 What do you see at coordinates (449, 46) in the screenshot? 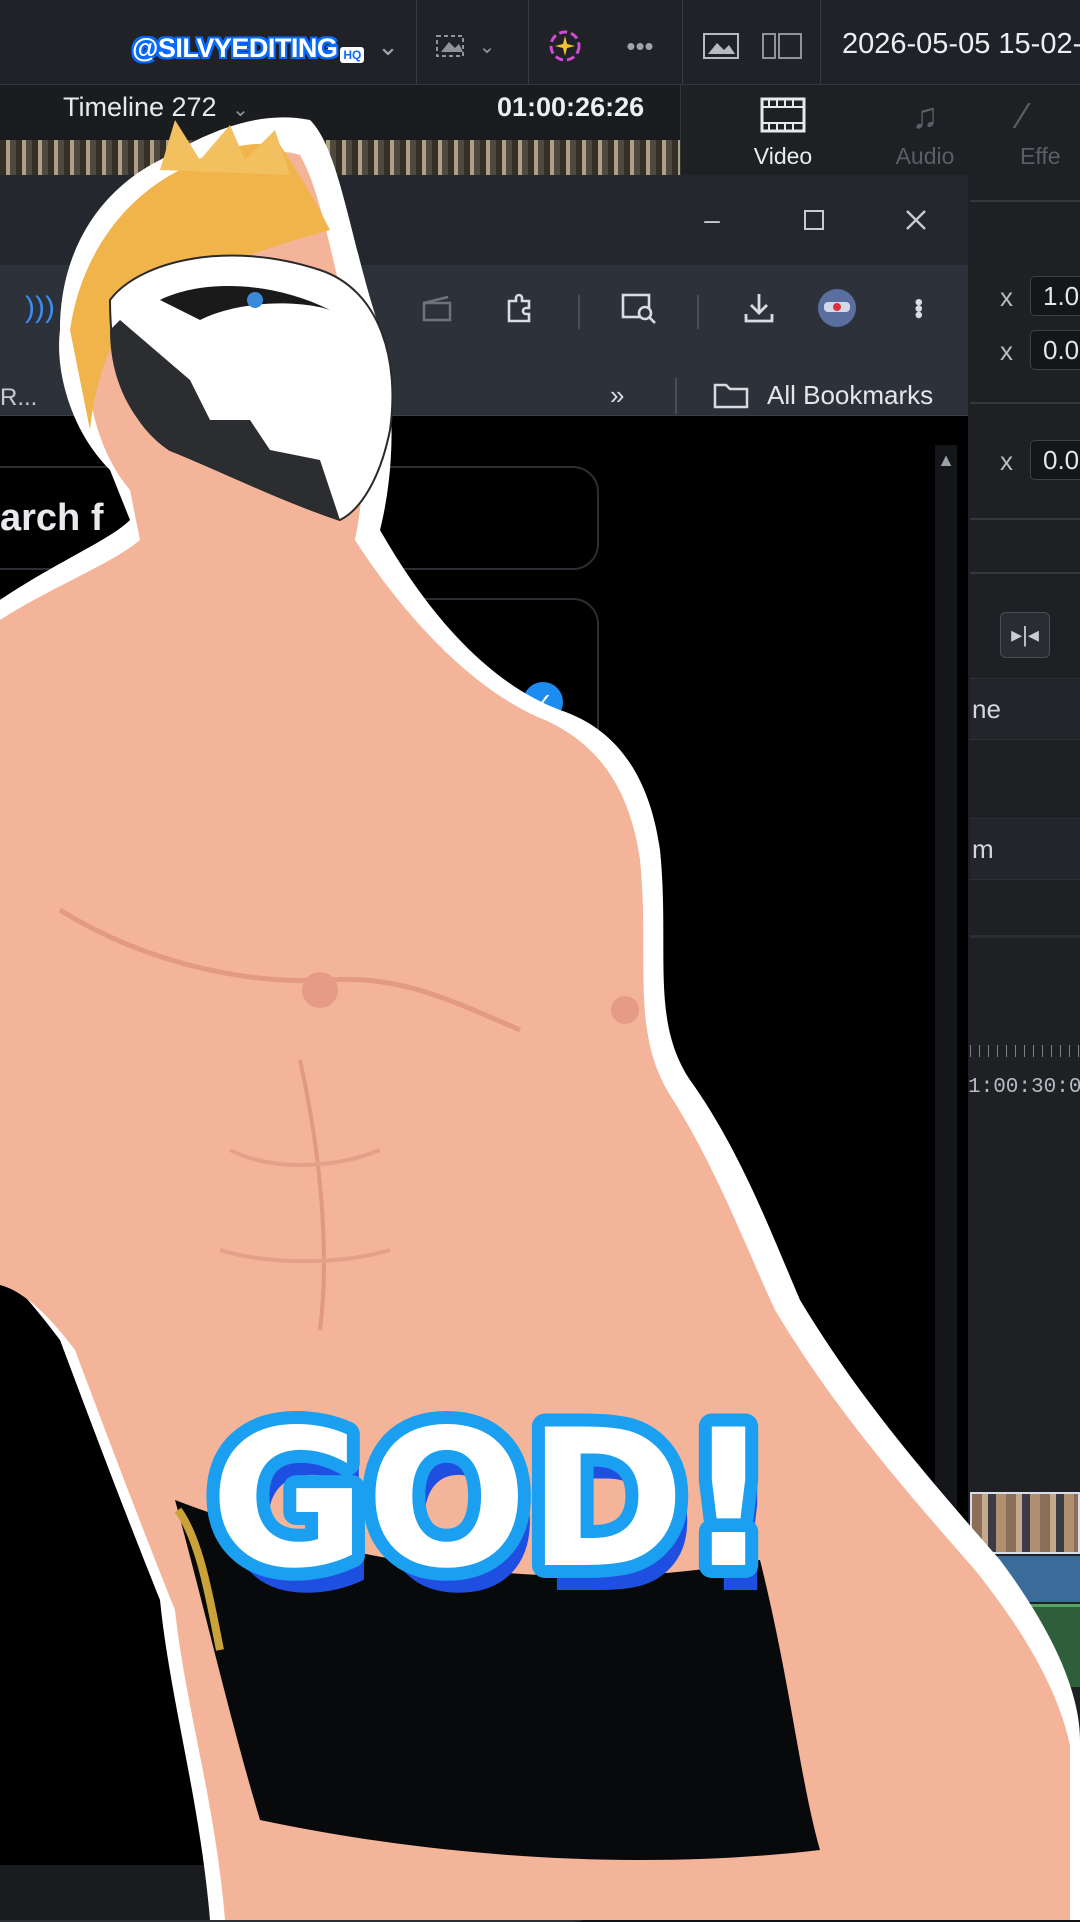
I see `transform-icon` at bounding box center [449, 46].